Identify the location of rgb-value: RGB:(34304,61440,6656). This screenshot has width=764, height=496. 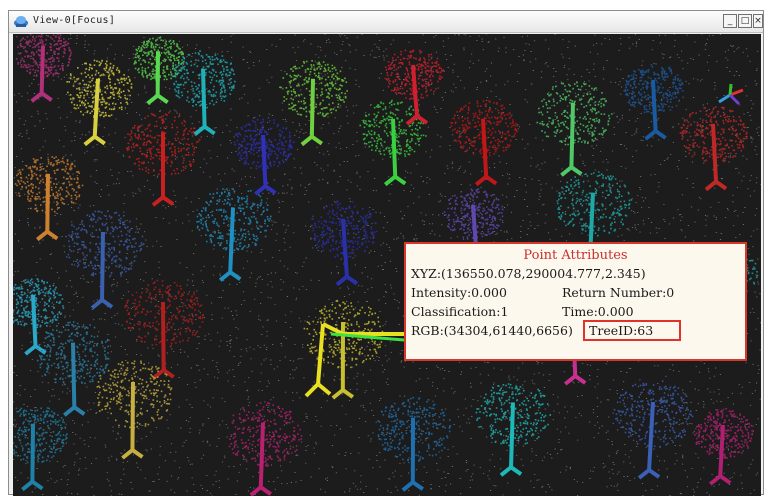
(492, 330).